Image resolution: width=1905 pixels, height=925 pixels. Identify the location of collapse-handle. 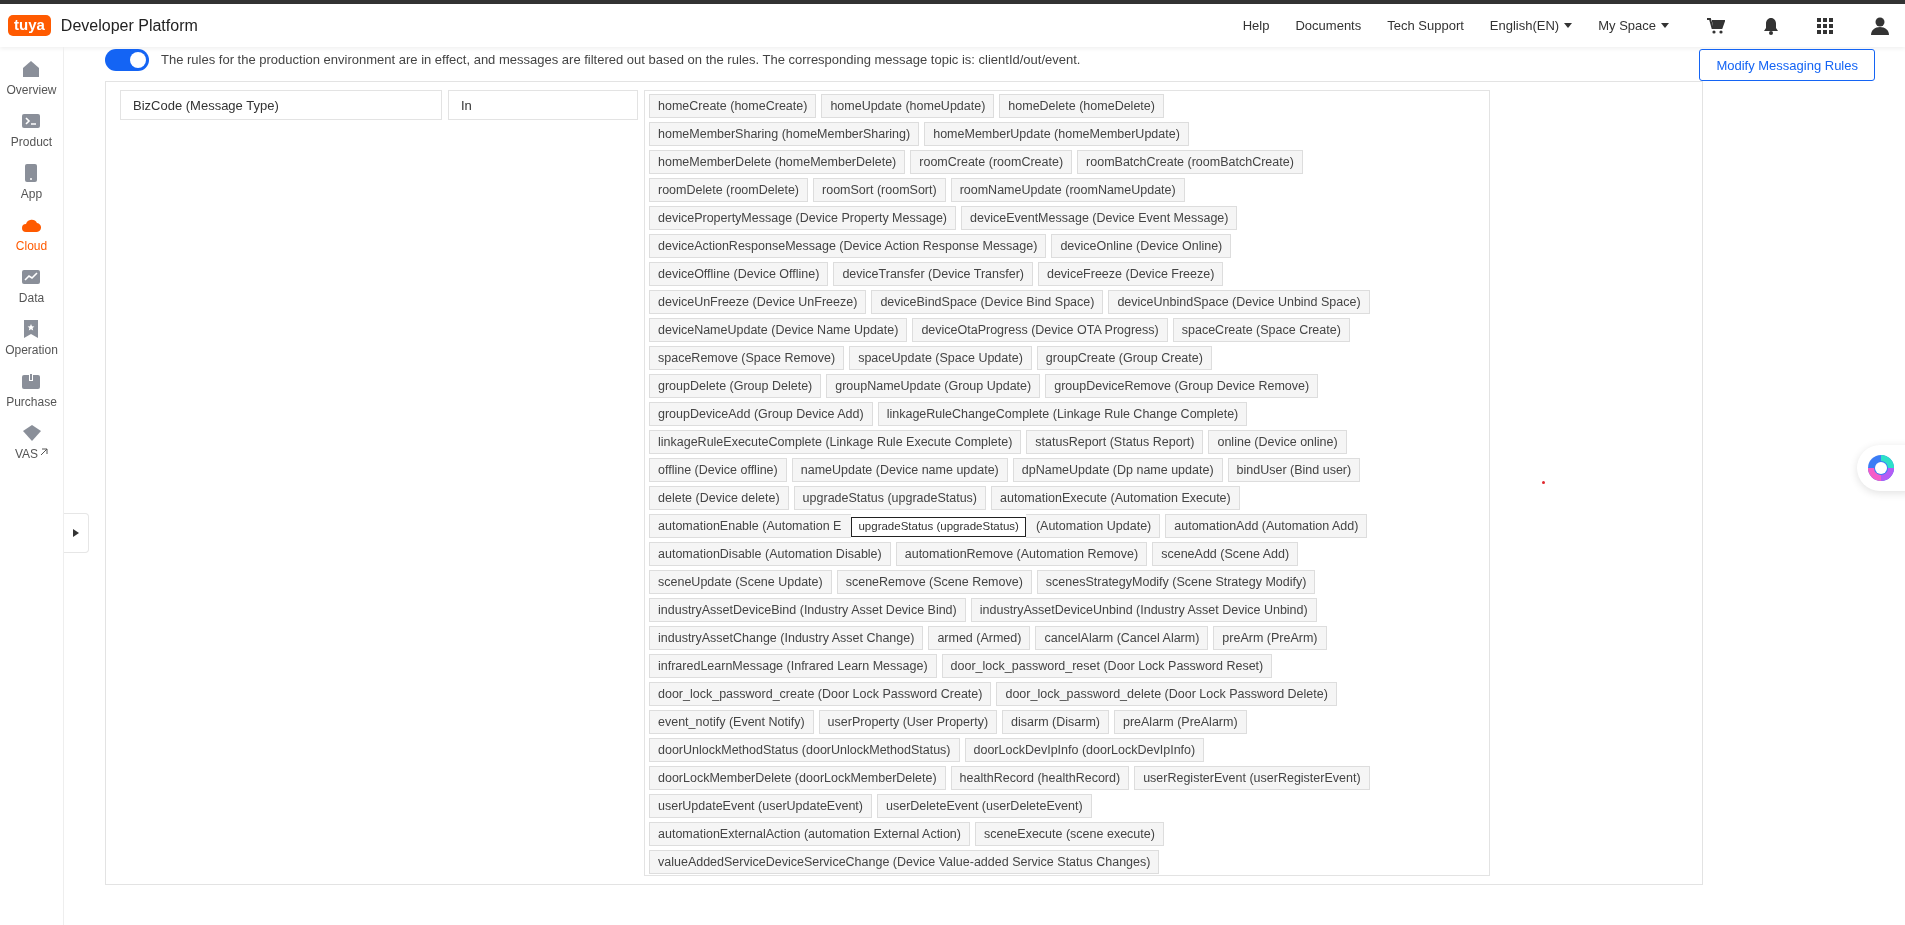
(76, 533).